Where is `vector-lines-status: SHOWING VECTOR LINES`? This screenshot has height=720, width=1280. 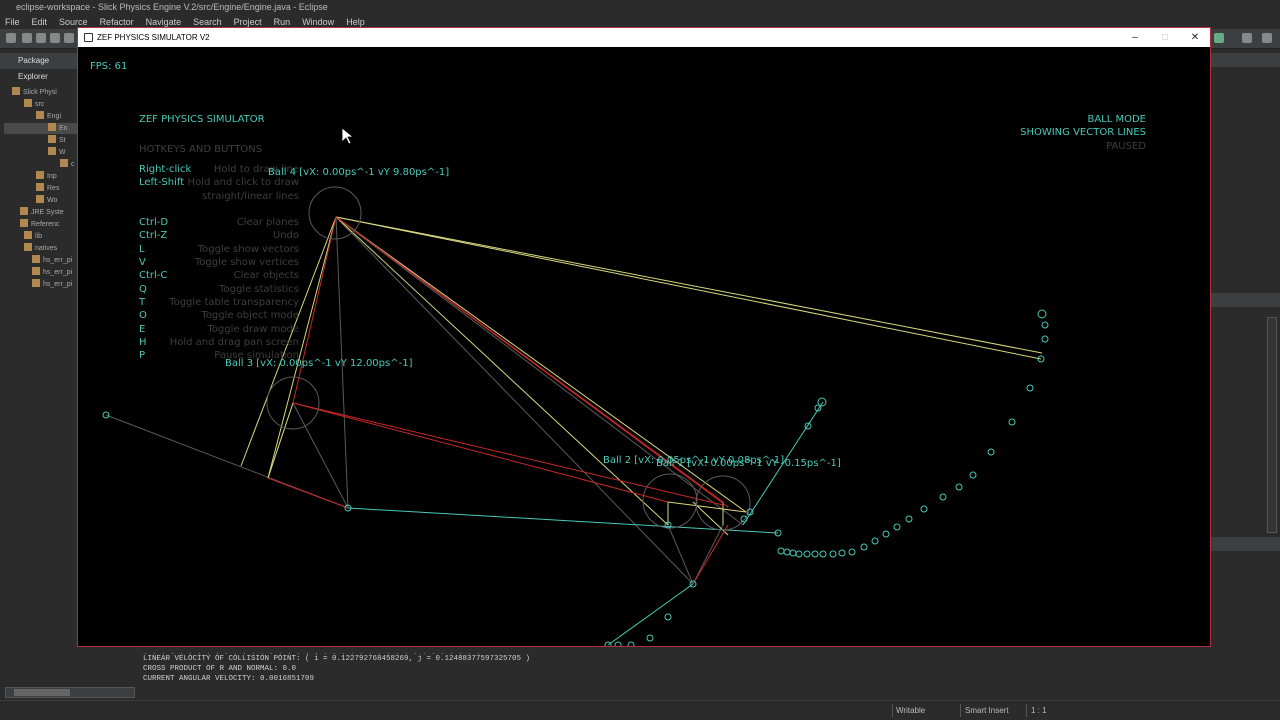
vector-lines-status: SHOWING VECTOR LINES is located at coordinates (1083, 132).